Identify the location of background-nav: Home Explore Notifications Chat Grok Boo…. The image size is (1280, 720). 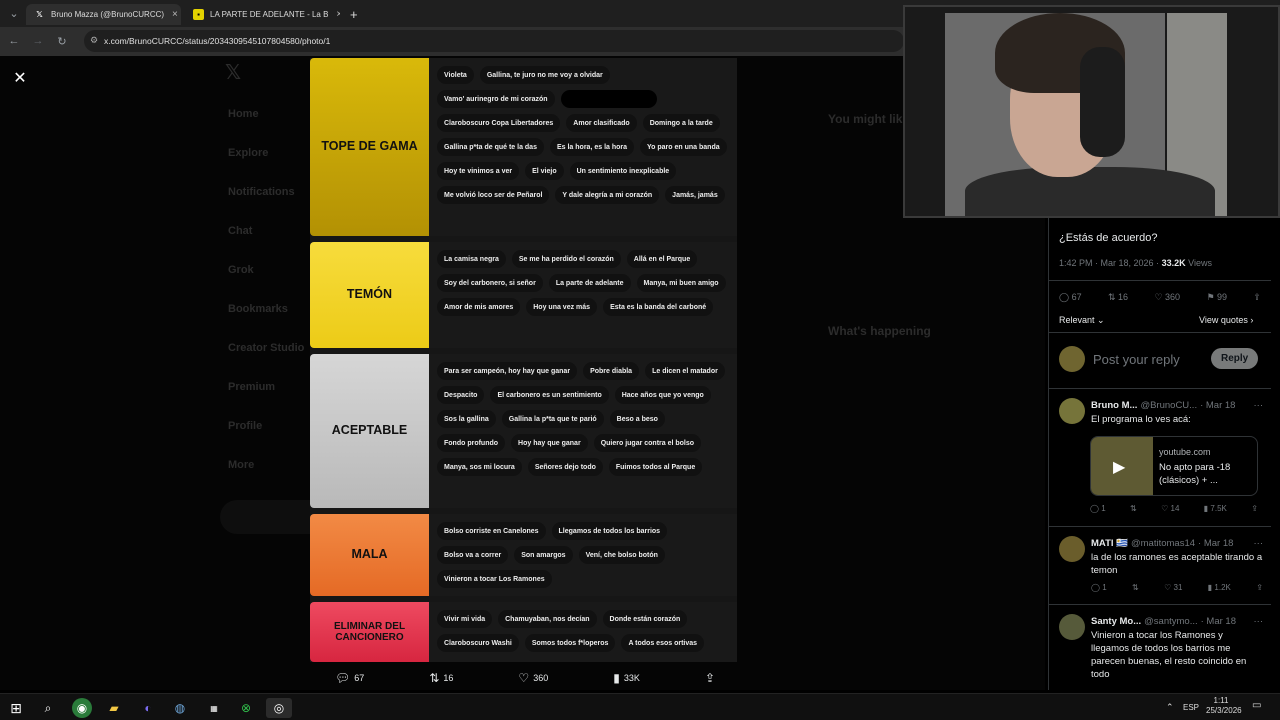
(266, 303).